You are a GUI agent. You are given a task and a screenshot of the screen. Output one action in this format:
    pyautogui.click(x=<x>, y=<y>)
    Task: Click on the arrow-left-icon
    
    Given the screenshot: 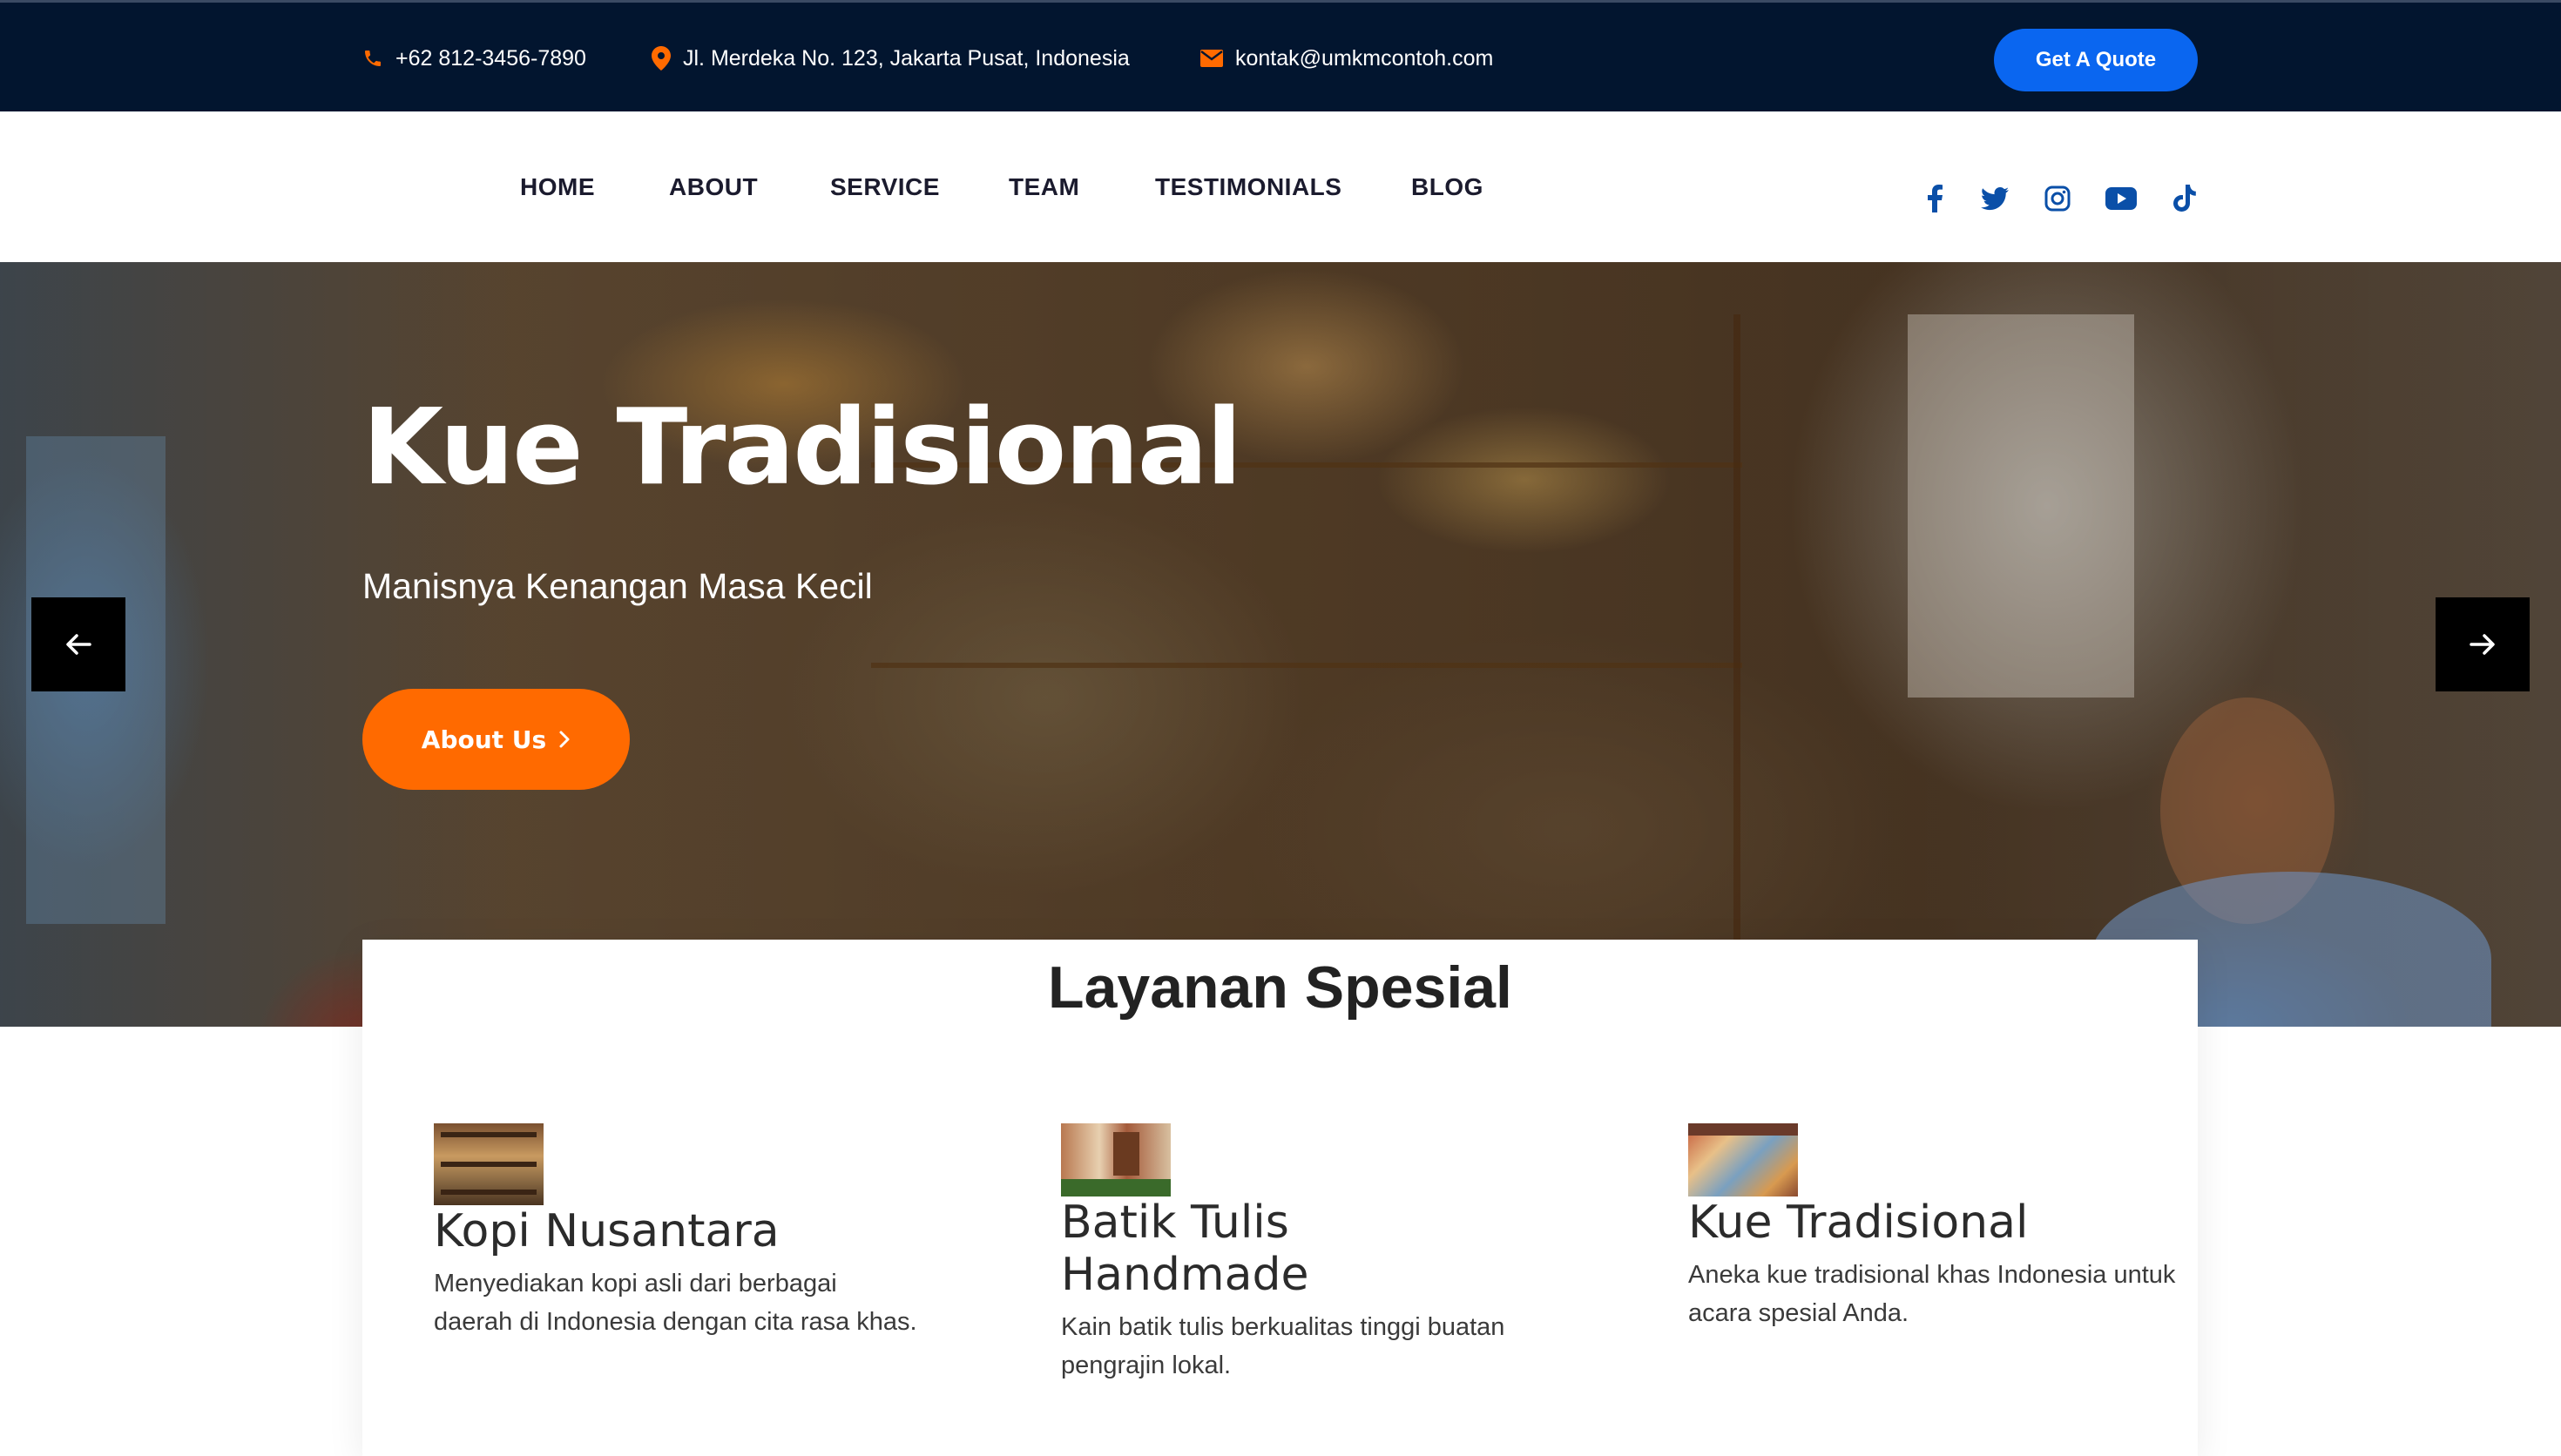 What is the action you would take?
    pyautogui.click(x=78, y=644)
    